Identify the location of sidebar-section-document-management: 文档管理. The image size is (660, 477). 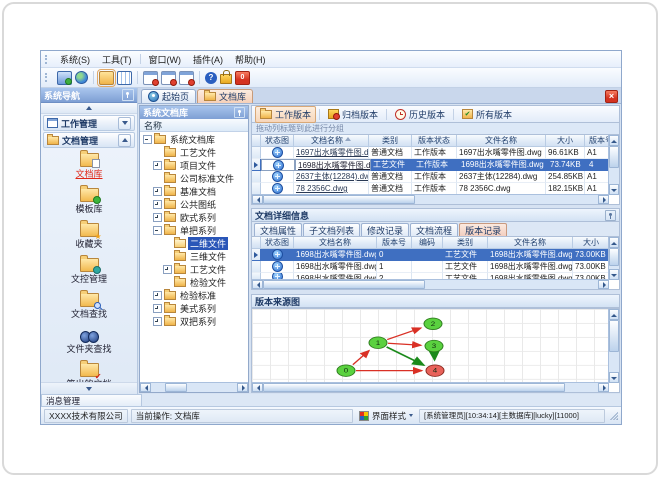
(89, 140).